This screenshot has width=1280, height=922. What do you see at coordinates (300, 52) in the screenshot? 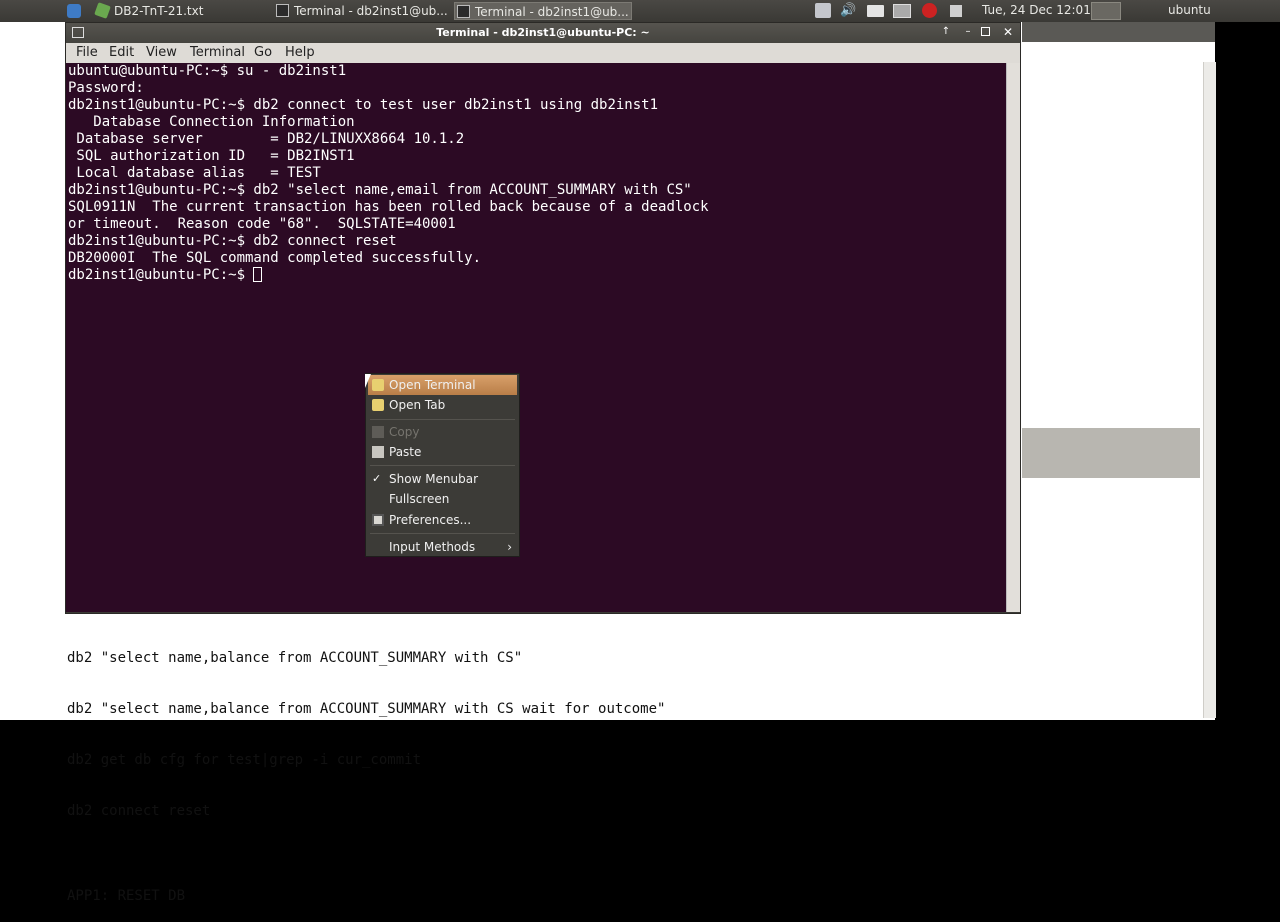
I see `menu-help: Help` at bounding box center [300, 52].